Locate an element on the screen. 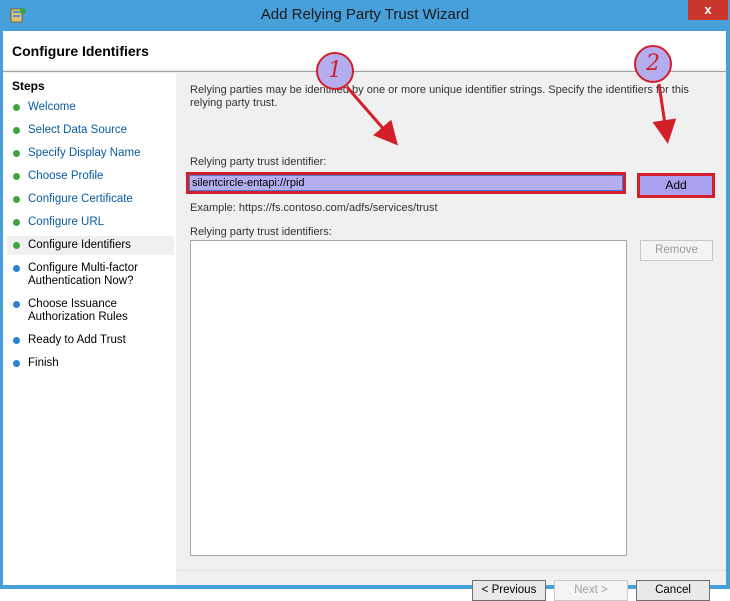 The image size is (730, 601). annotation-arrows is located at coordinates (511, 114).